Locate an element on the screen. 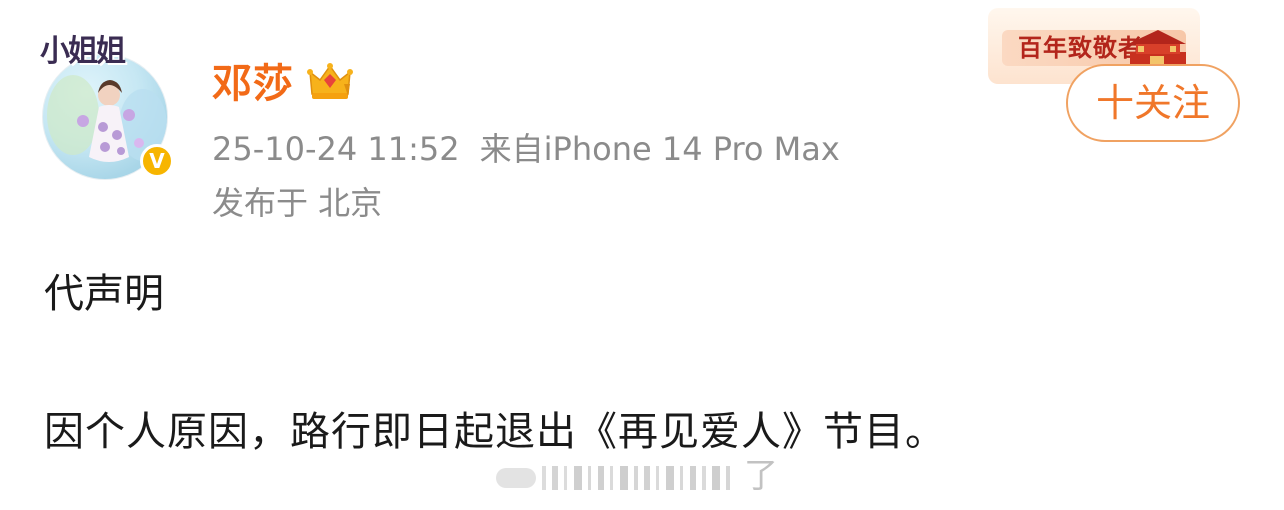 This screenshot has width=1284, height=510. username: 邓莎 is located at coordinates (253, 84).